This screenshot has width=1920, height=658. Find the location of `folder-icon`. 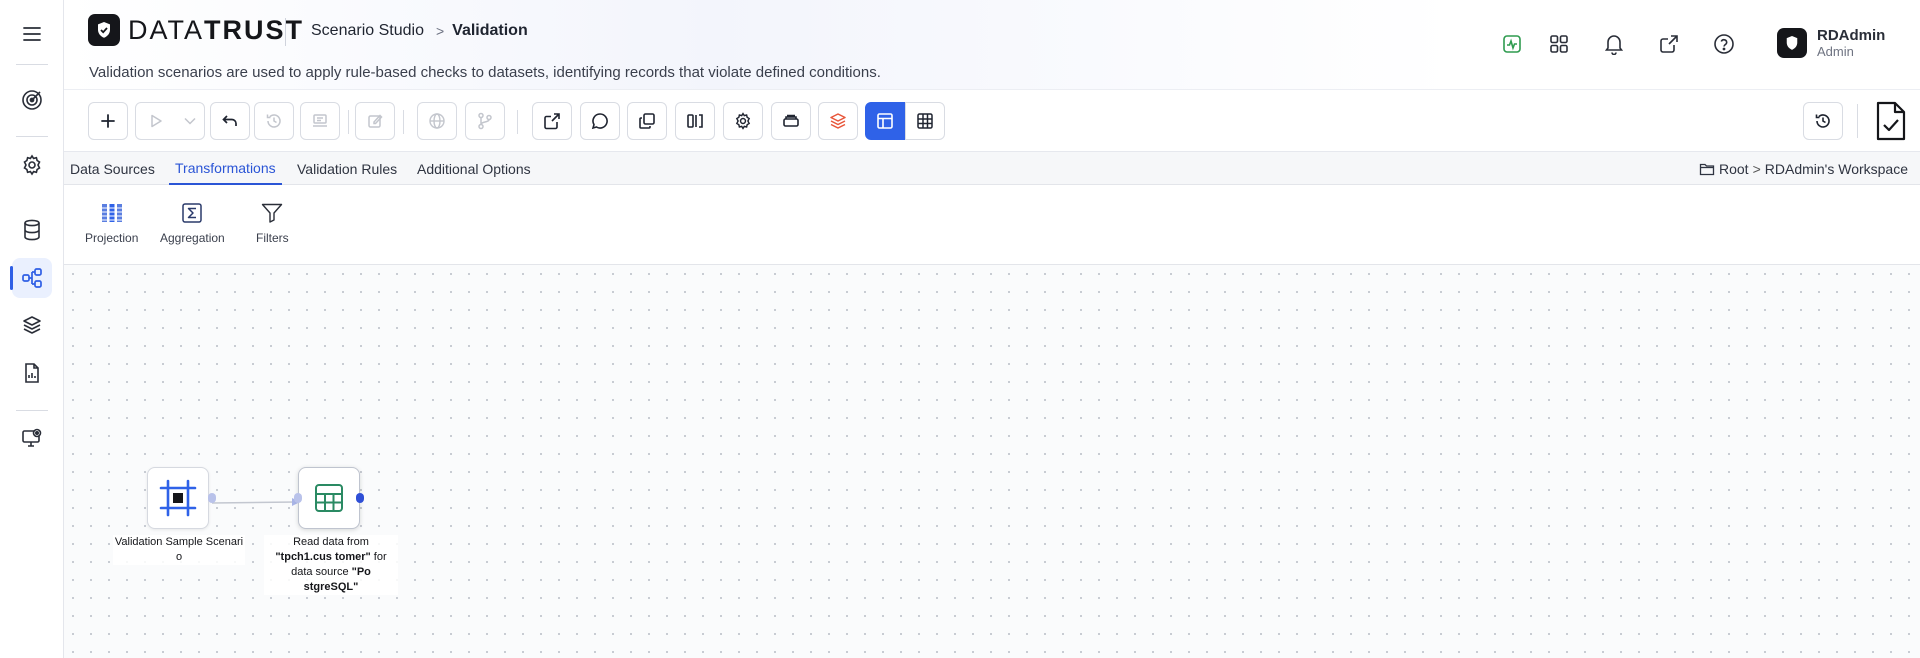

folder-icon is located at coordinates (1707, 169).